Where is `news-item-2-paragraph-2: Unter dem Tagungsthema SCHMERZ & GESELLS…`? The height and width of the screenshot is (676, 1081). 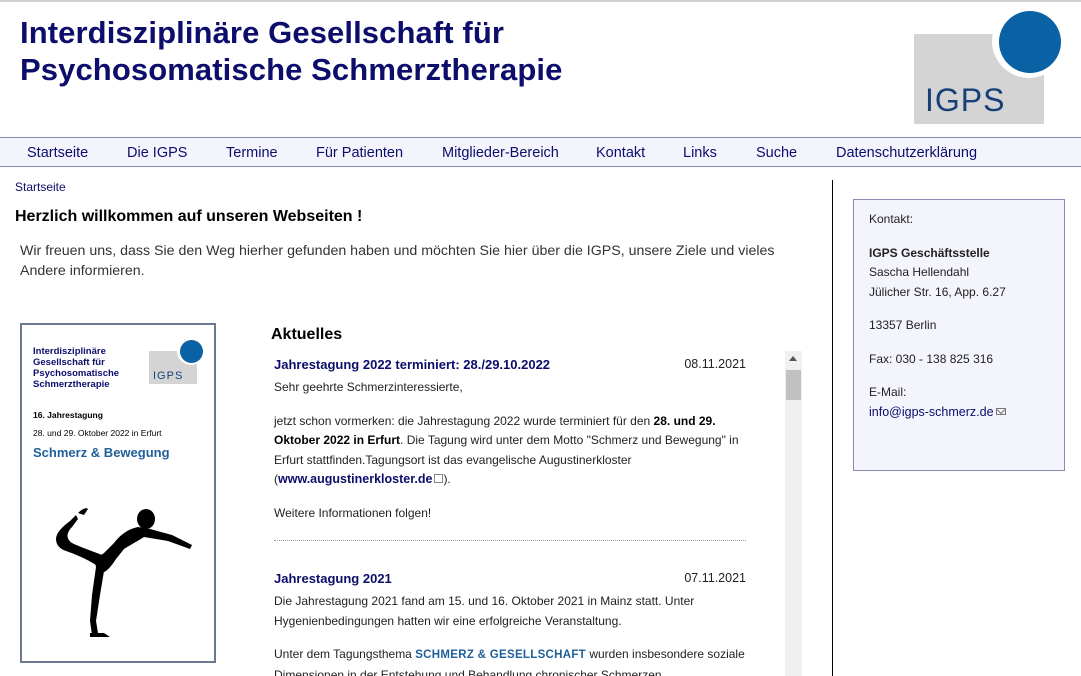 news-item-2-paragraph-2: Unter dem Tagungsthema SCHMERZ & GESELLS… is located at coordinates (510, 660).